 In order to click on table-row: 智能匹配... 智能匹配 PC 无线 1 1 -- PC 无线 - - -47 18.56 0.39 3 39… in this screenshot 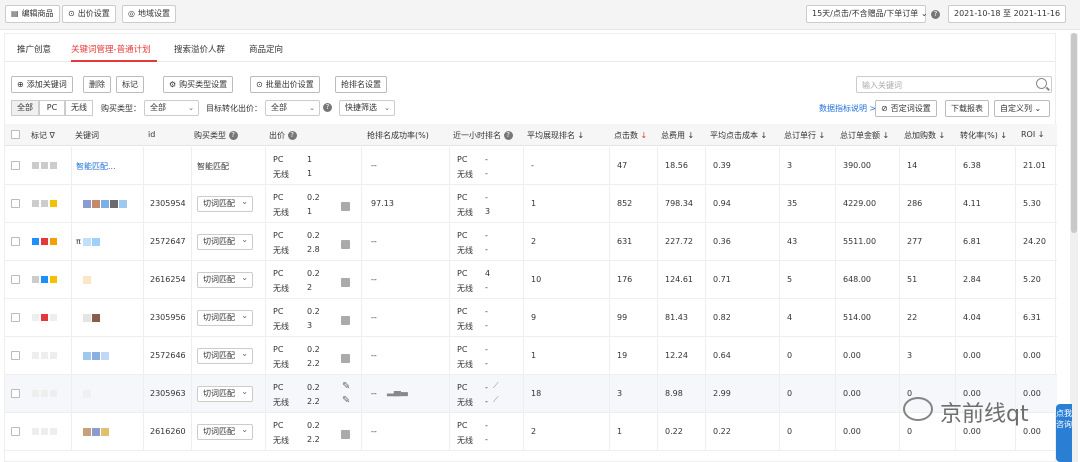, I will do `click(531, 166)`.